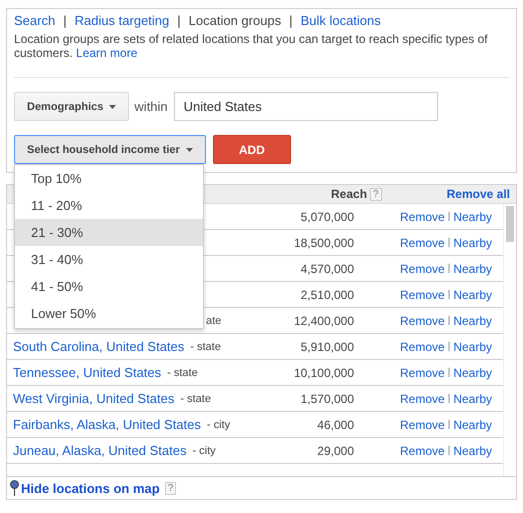  Describe the element at coordinates (109, 286) in the screenshot. I see `menu-option: 41 - 50%` at that location.